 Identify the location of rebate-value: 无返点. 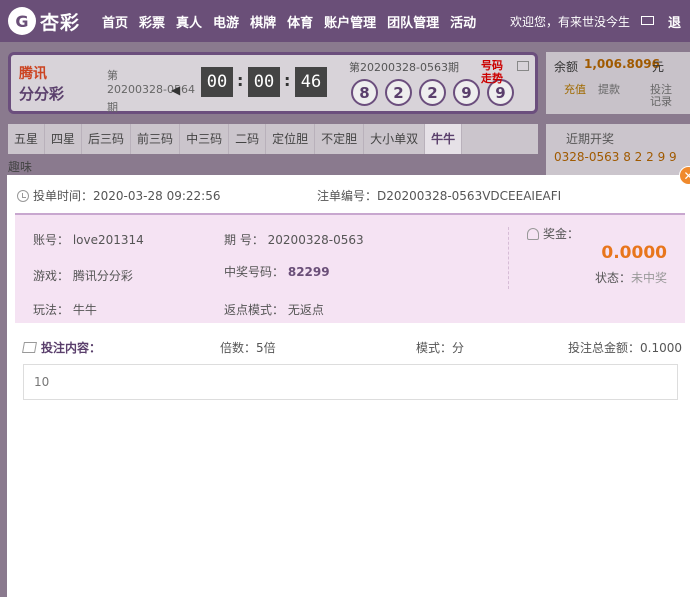
(305, 310).